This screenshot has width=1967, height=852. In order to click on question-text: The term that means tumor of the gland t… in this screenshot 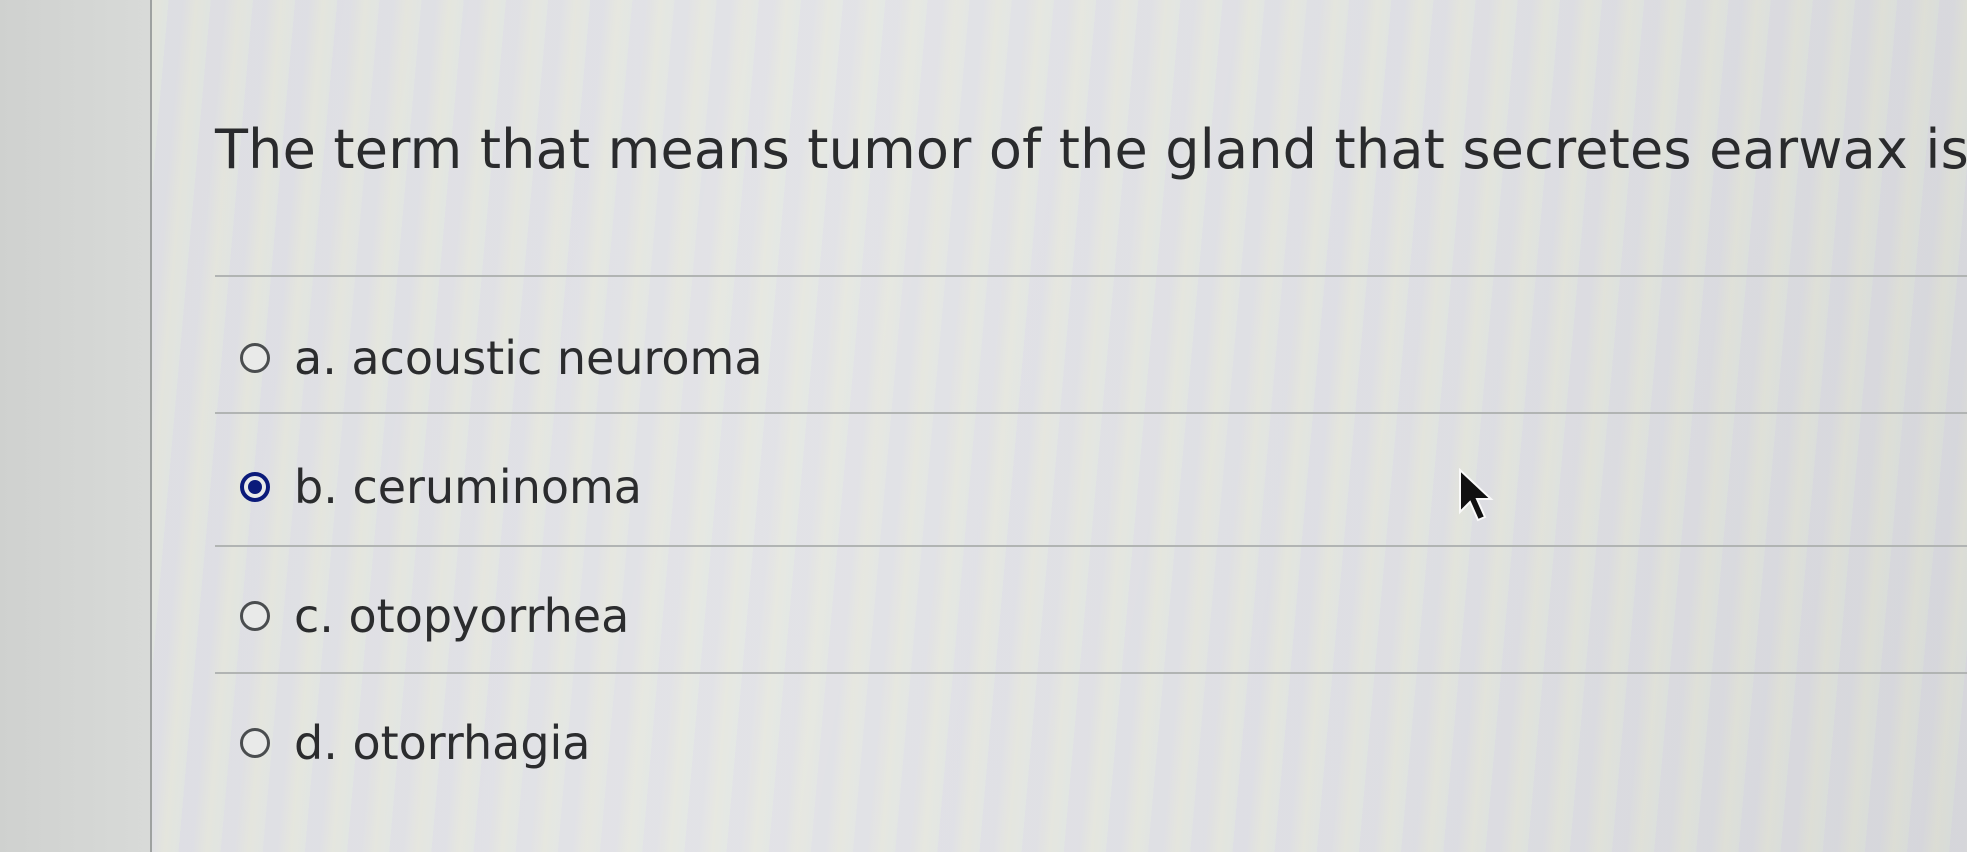, I will do `click(1091, 149)`.